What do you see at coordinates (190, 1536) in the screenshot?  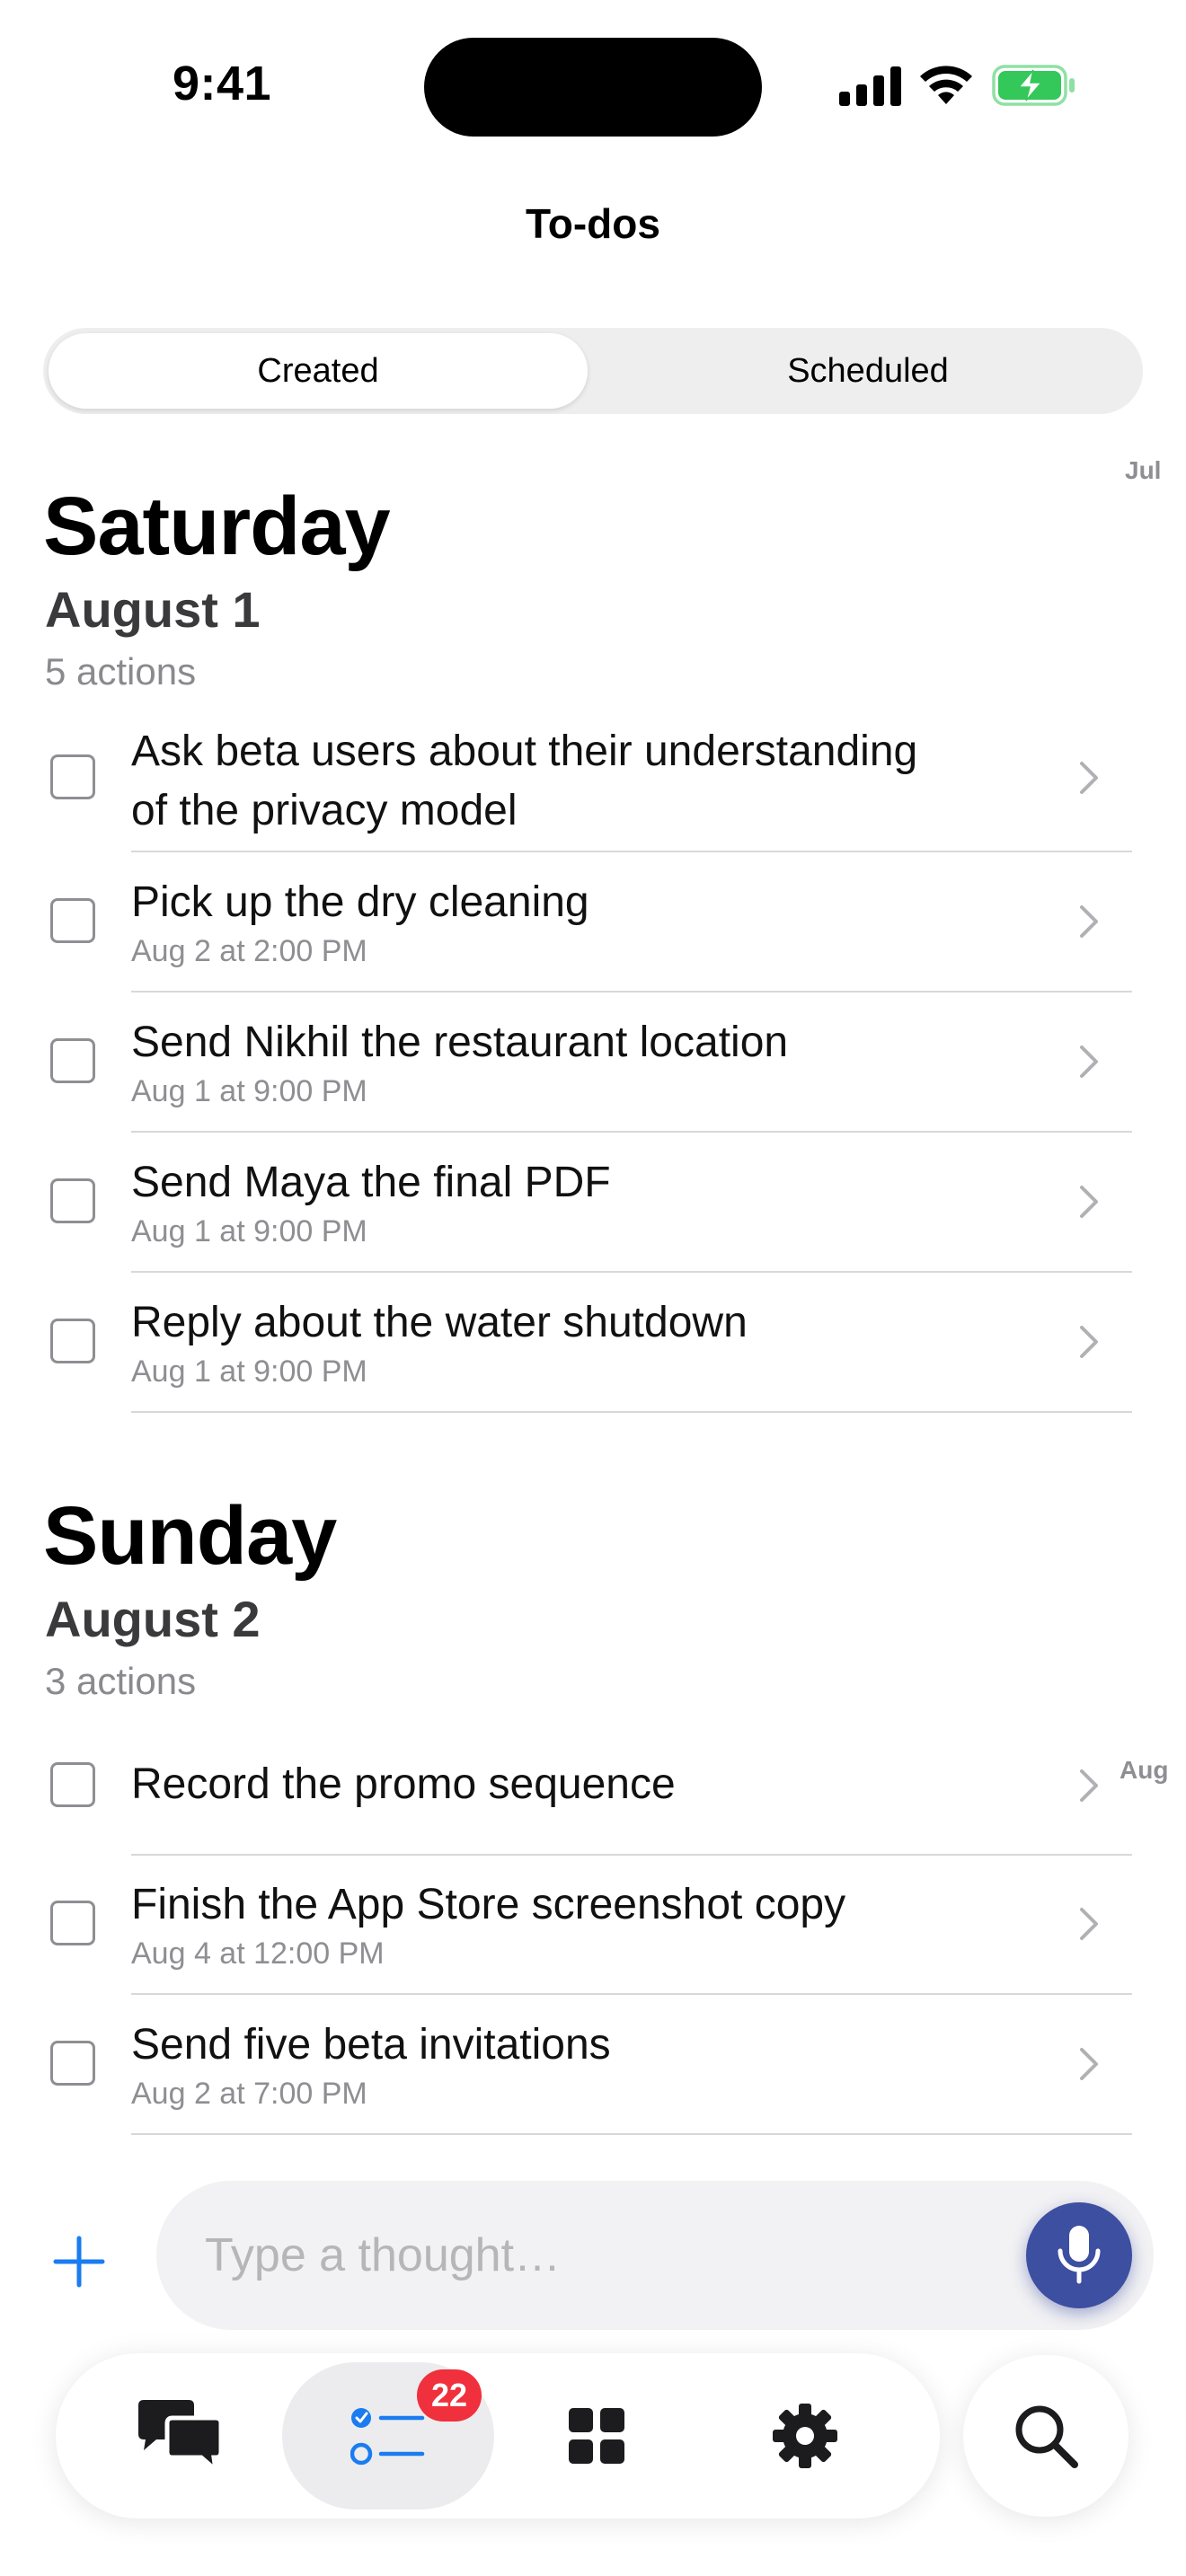 I see `section-day-sunday: Sunday` at bounding box center [190, 1536].